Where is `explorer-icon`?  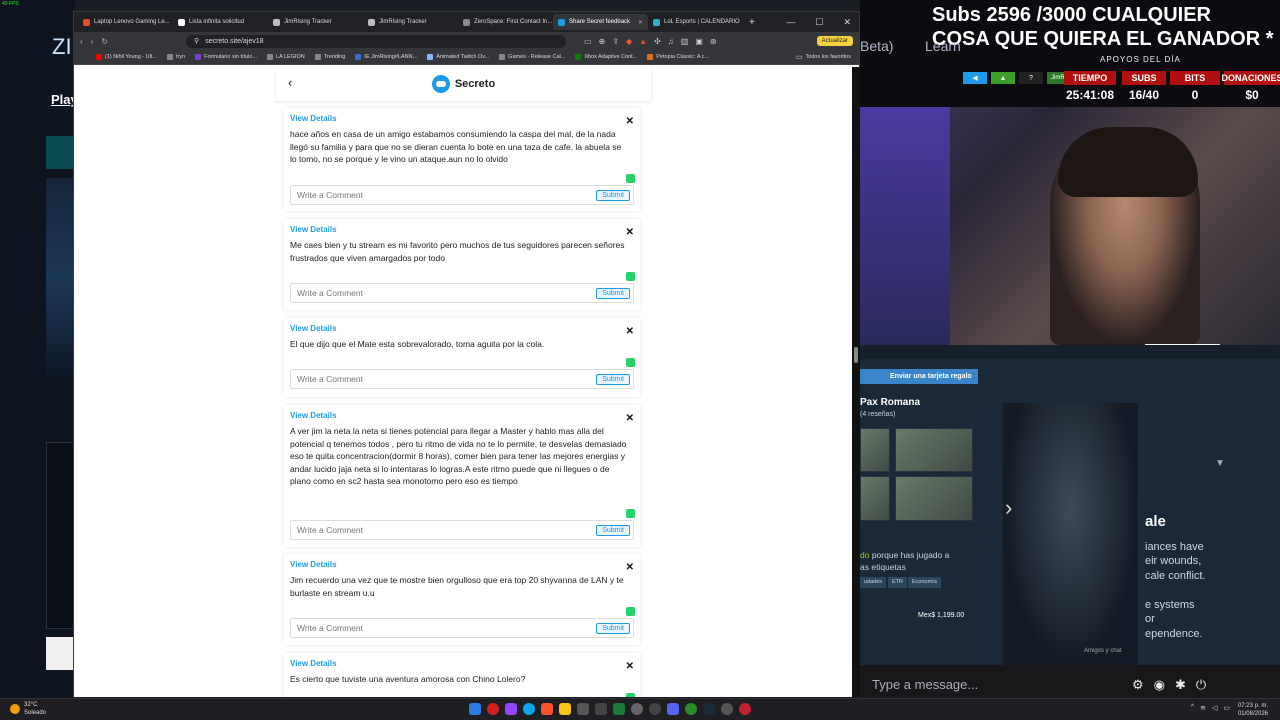 explorer-icon is located at coordinates (565, 709).